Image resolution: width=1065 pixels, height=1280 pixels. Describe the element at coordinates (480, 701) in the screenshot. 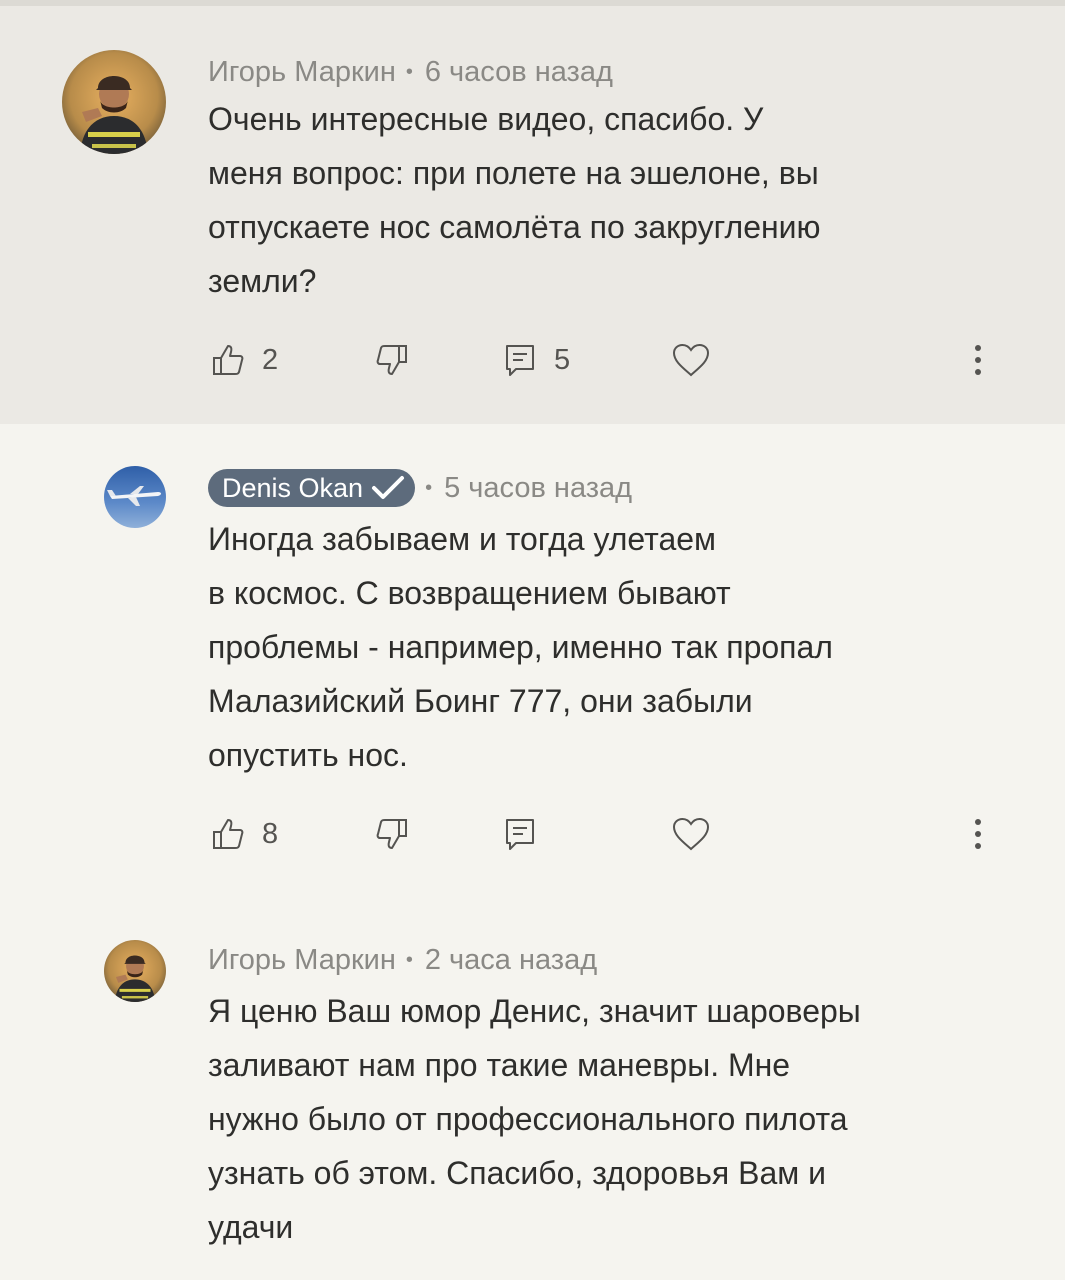

I see `comment-line: Малазийский Боинг 777, они забыли` at that location.